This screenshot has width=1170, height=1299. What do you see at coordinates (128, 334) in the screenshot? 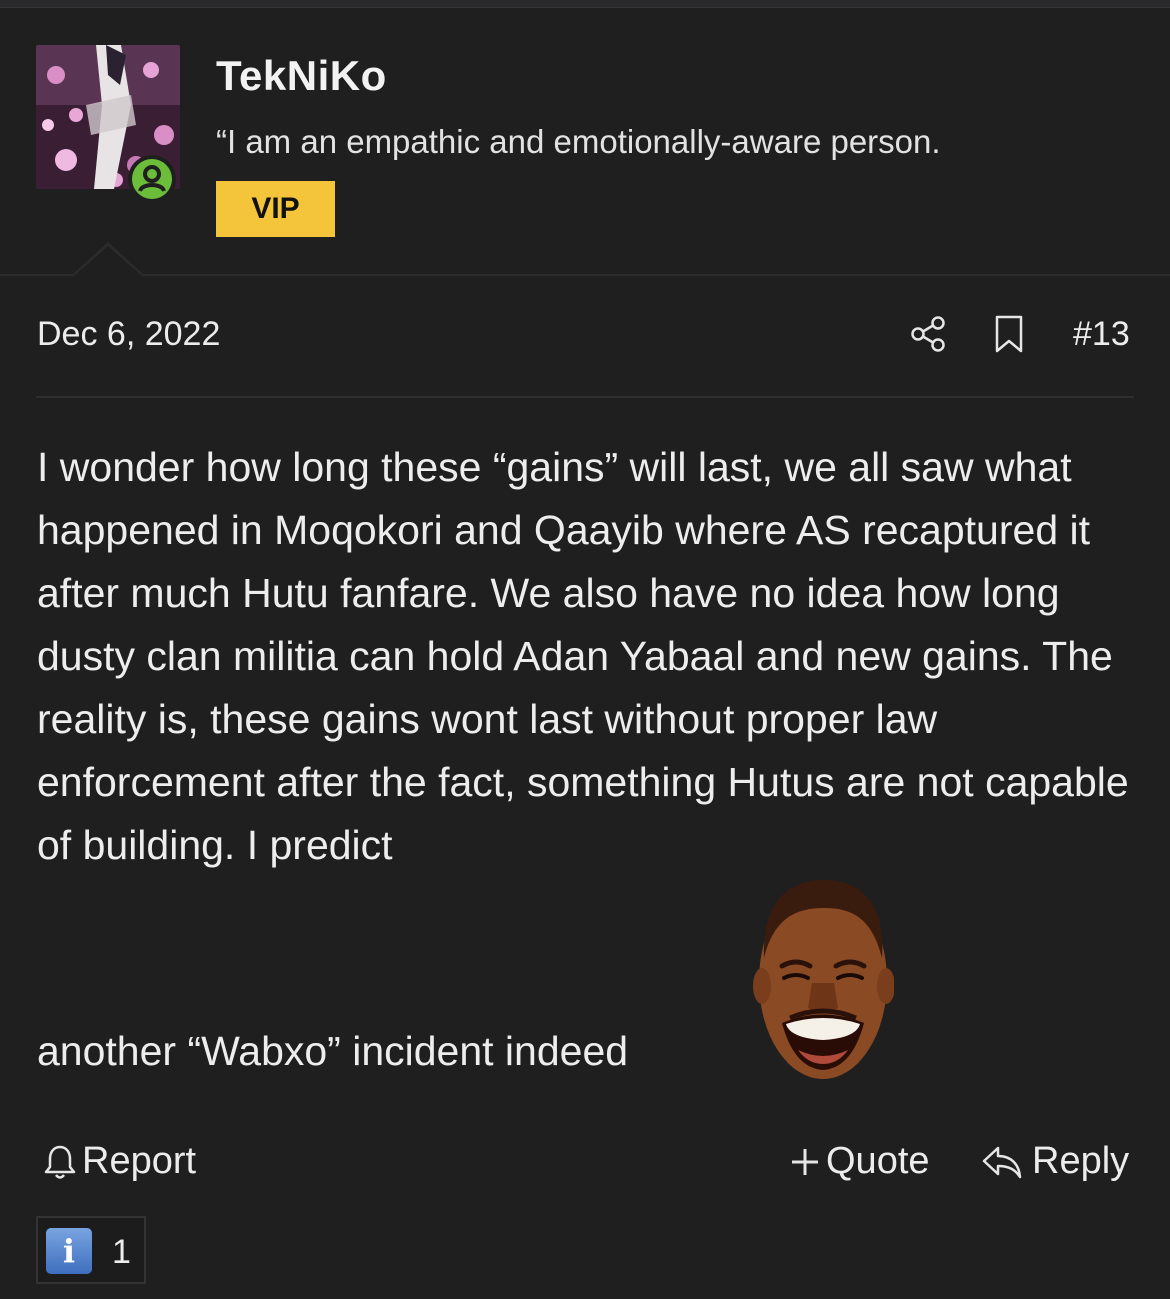
I see `post-date: Dec 6, 2022` at bounding box center [128, 334].